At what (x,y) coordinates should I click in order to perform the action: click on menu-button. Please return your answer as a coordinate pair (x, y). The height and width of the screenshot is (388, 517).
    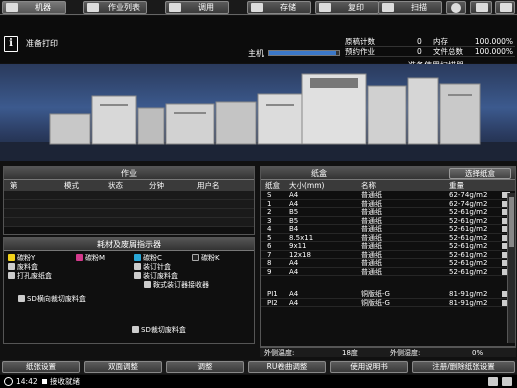
    Looking at the image, I should click on (505, 7).